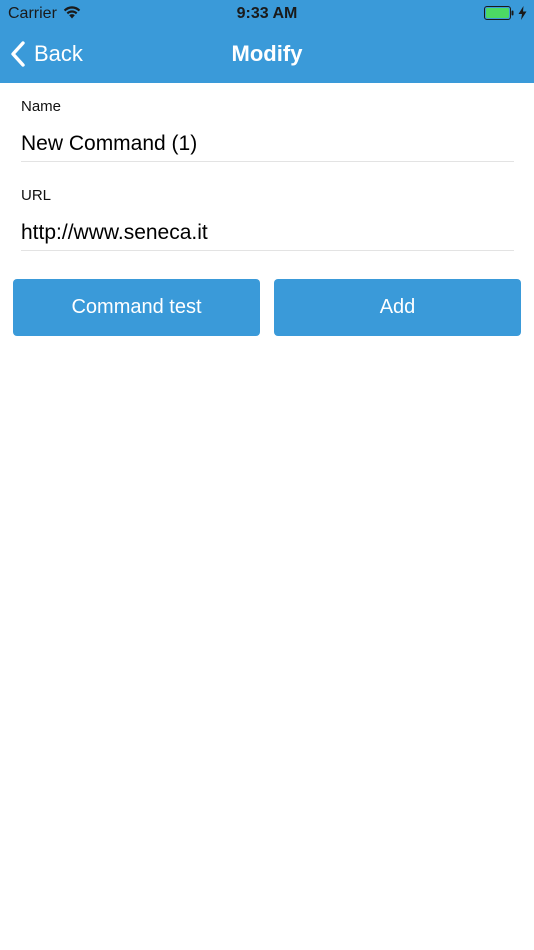 The width and height of the screenshot is (534, 950). What do you see at coordinates (267, 144) in the screenshot?
I see `name-field` at bounding box center [267, 144].